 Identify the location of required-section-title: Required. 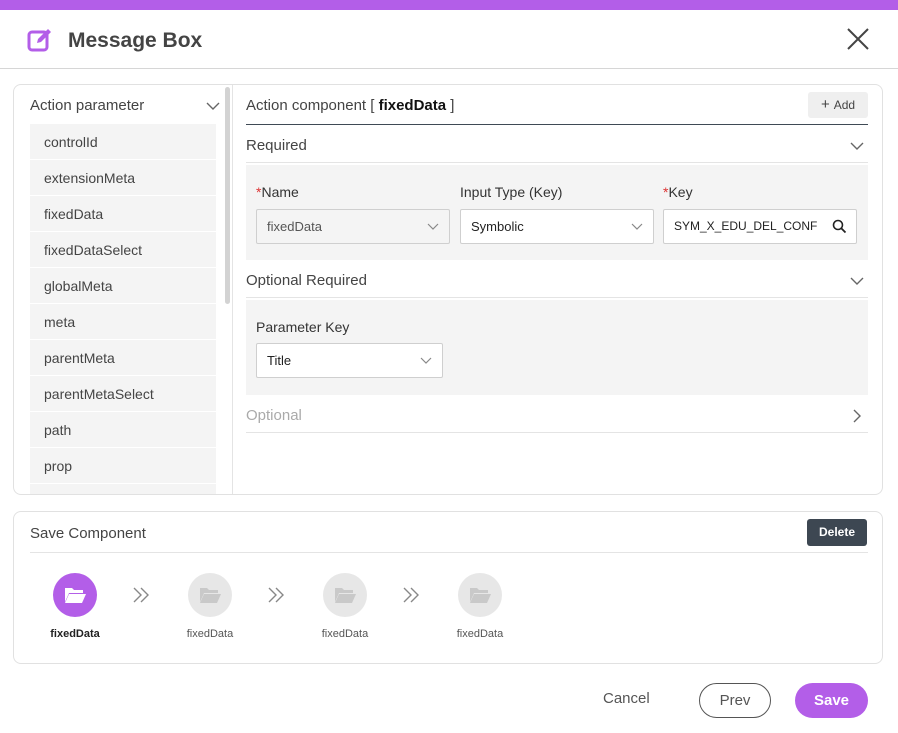
(276, 145).